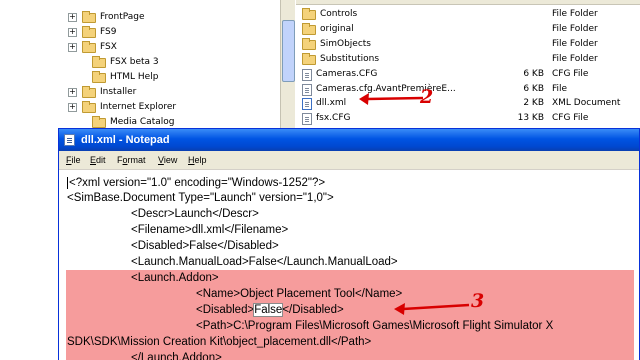 This screenshot has height=360, width=640. Describe the element at coordinates (108, 32) in the screenshot. I see `tree-item-label: FS9` at that location.